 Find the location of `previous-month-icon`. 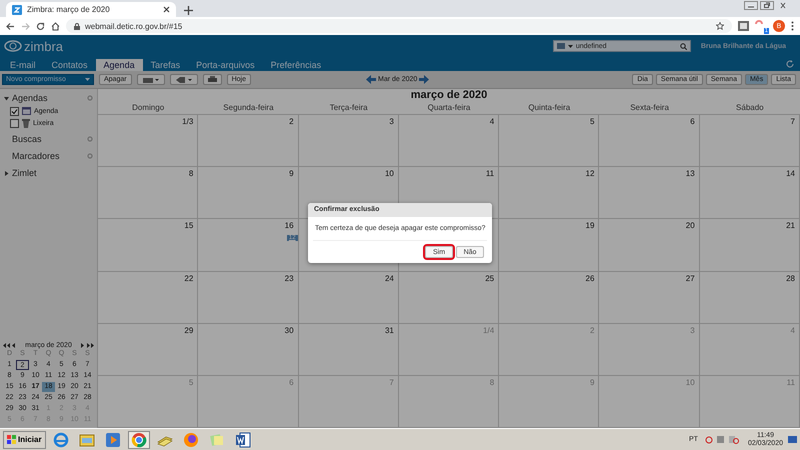

previous-month-icon is located at coordinates (14, 345).